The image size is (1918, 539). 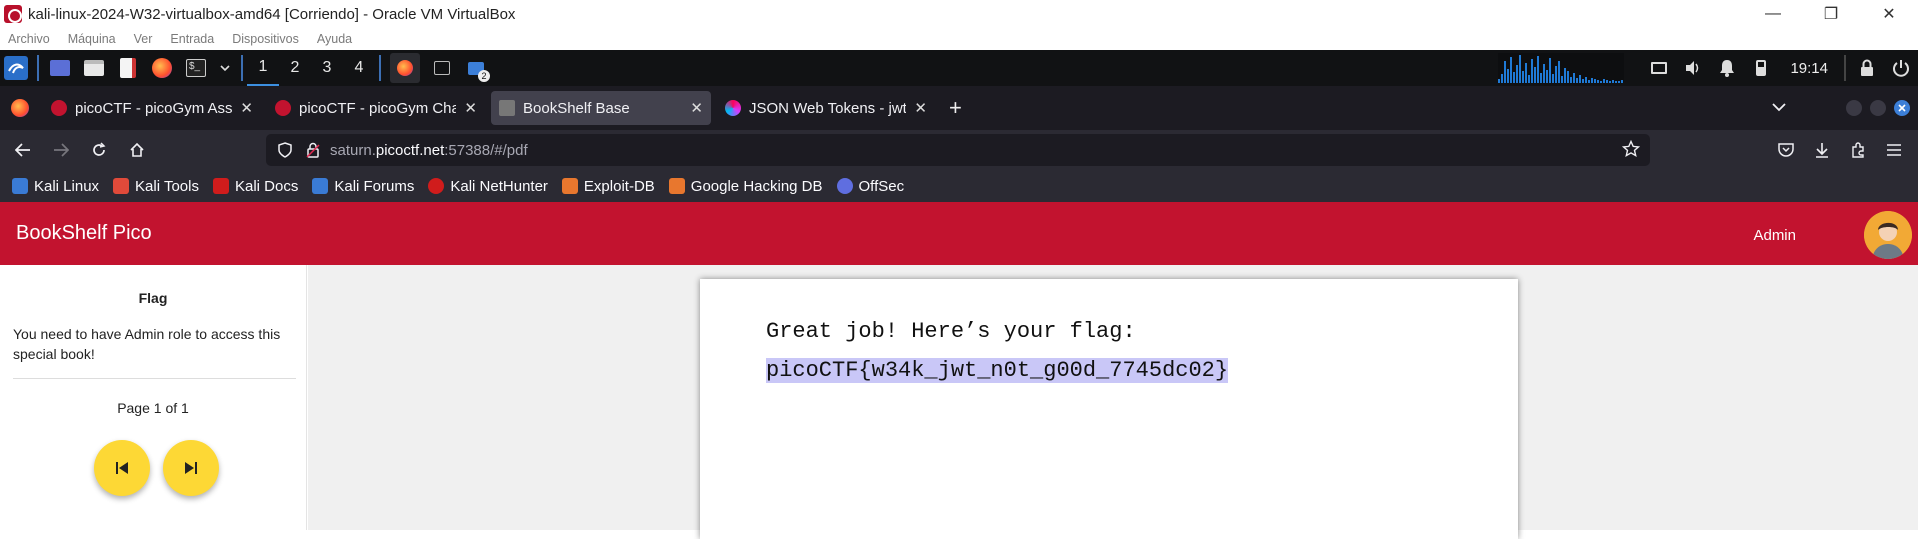 I want to click on terminal-launcher-icon: $_, so click(x=196, y=68).